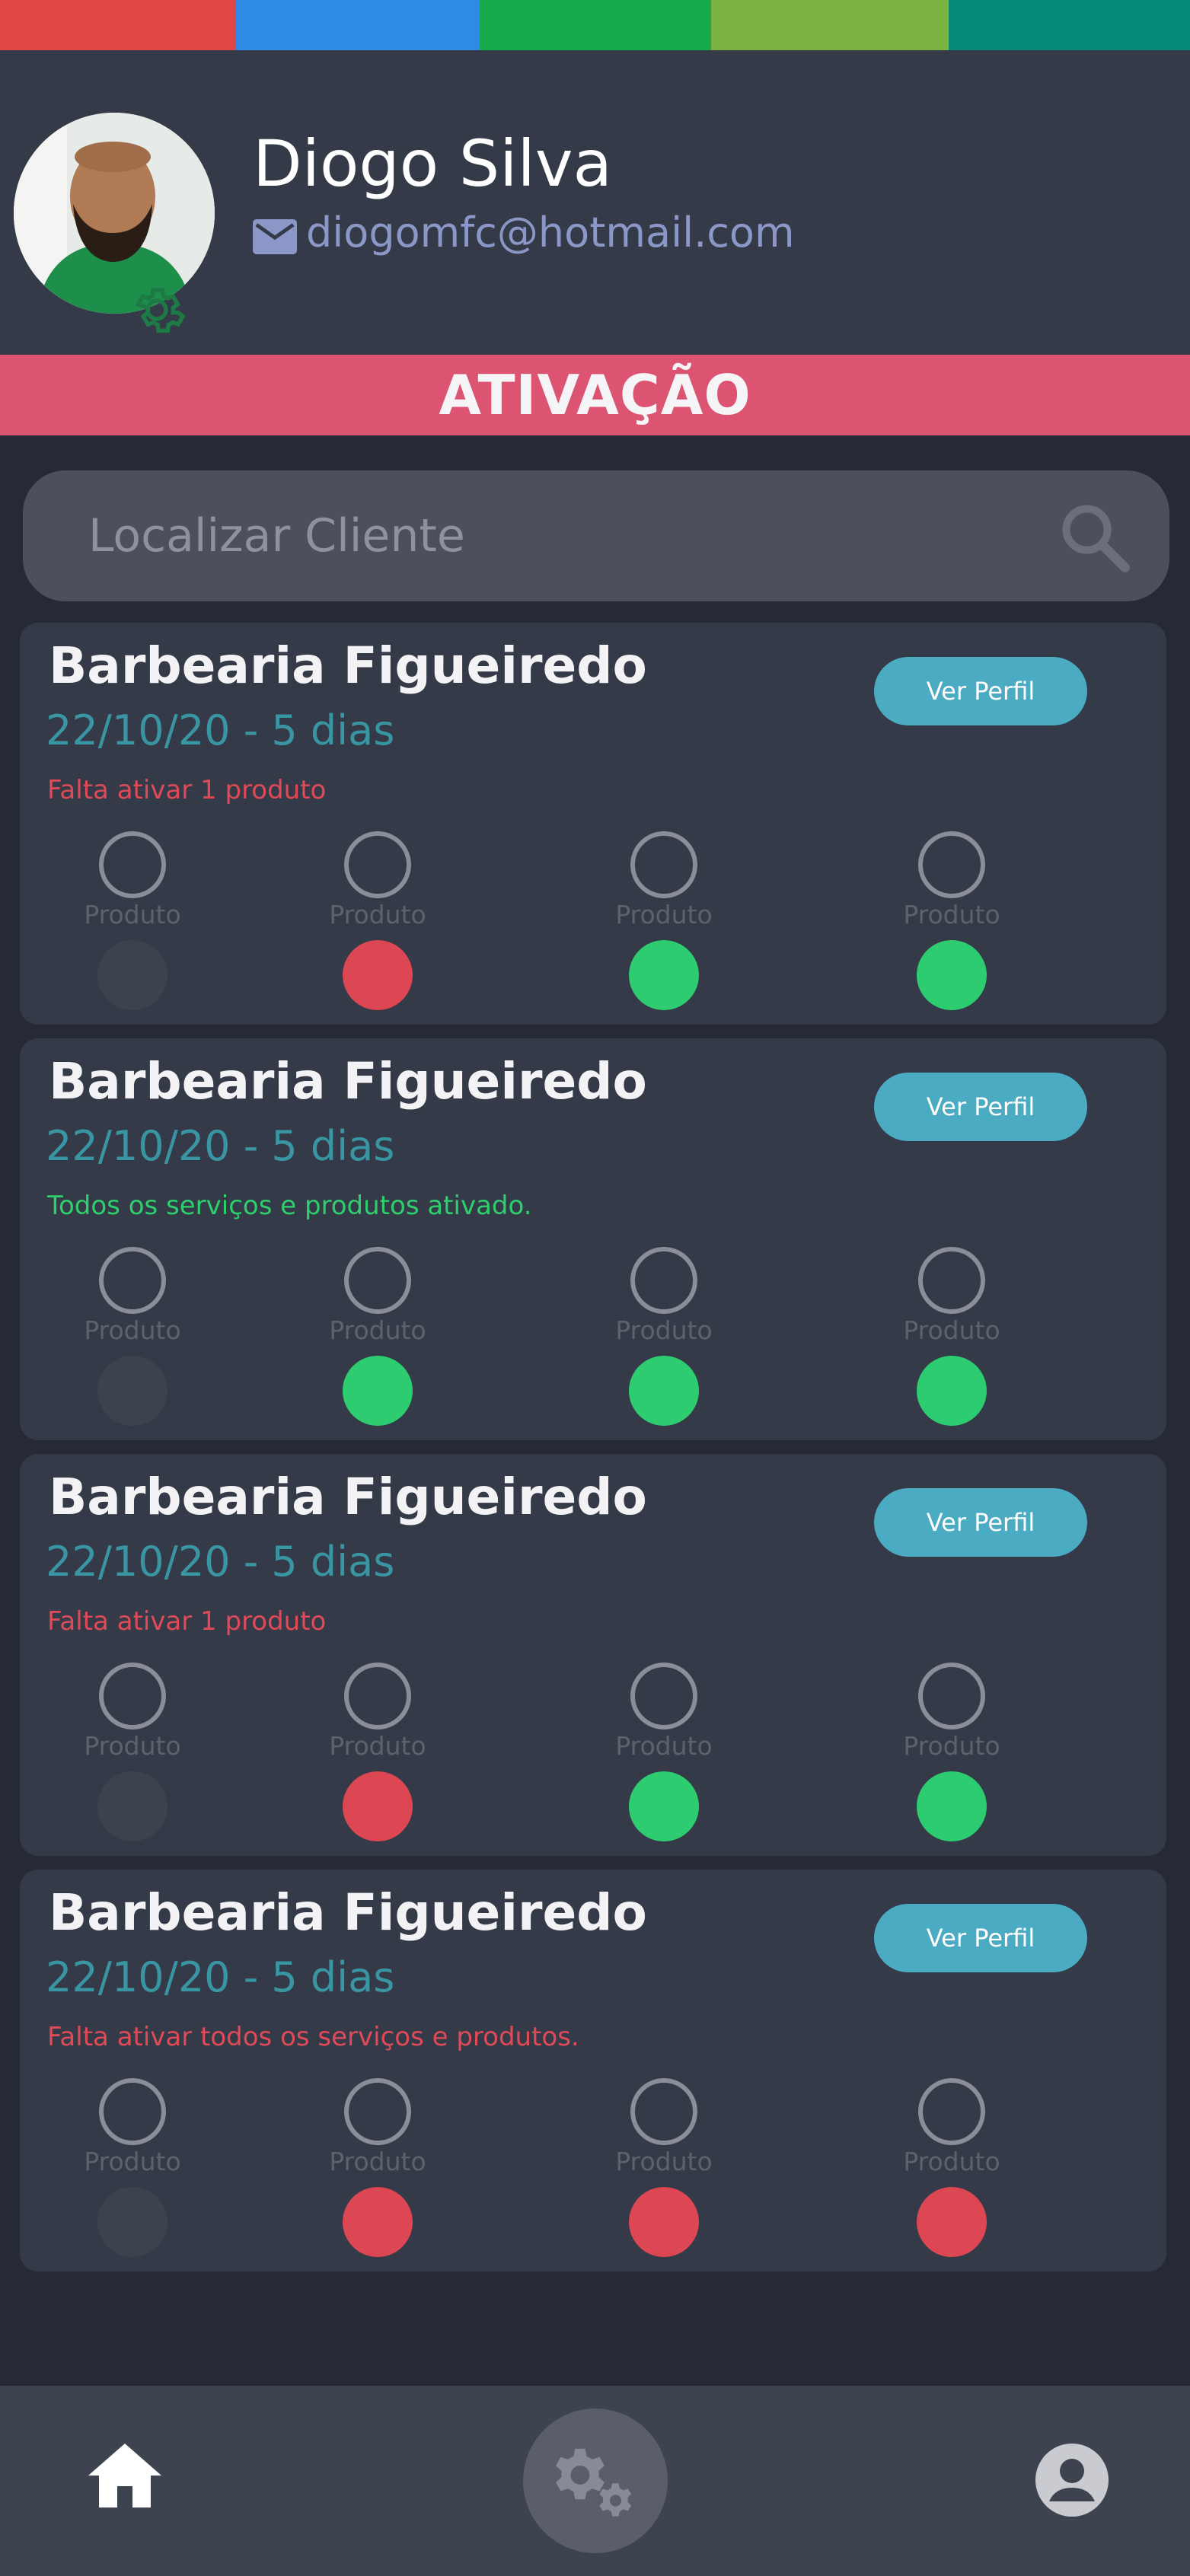  Describe the element at coordinates (1095, 537) in the screenshot. I see `search-icon` at that location.